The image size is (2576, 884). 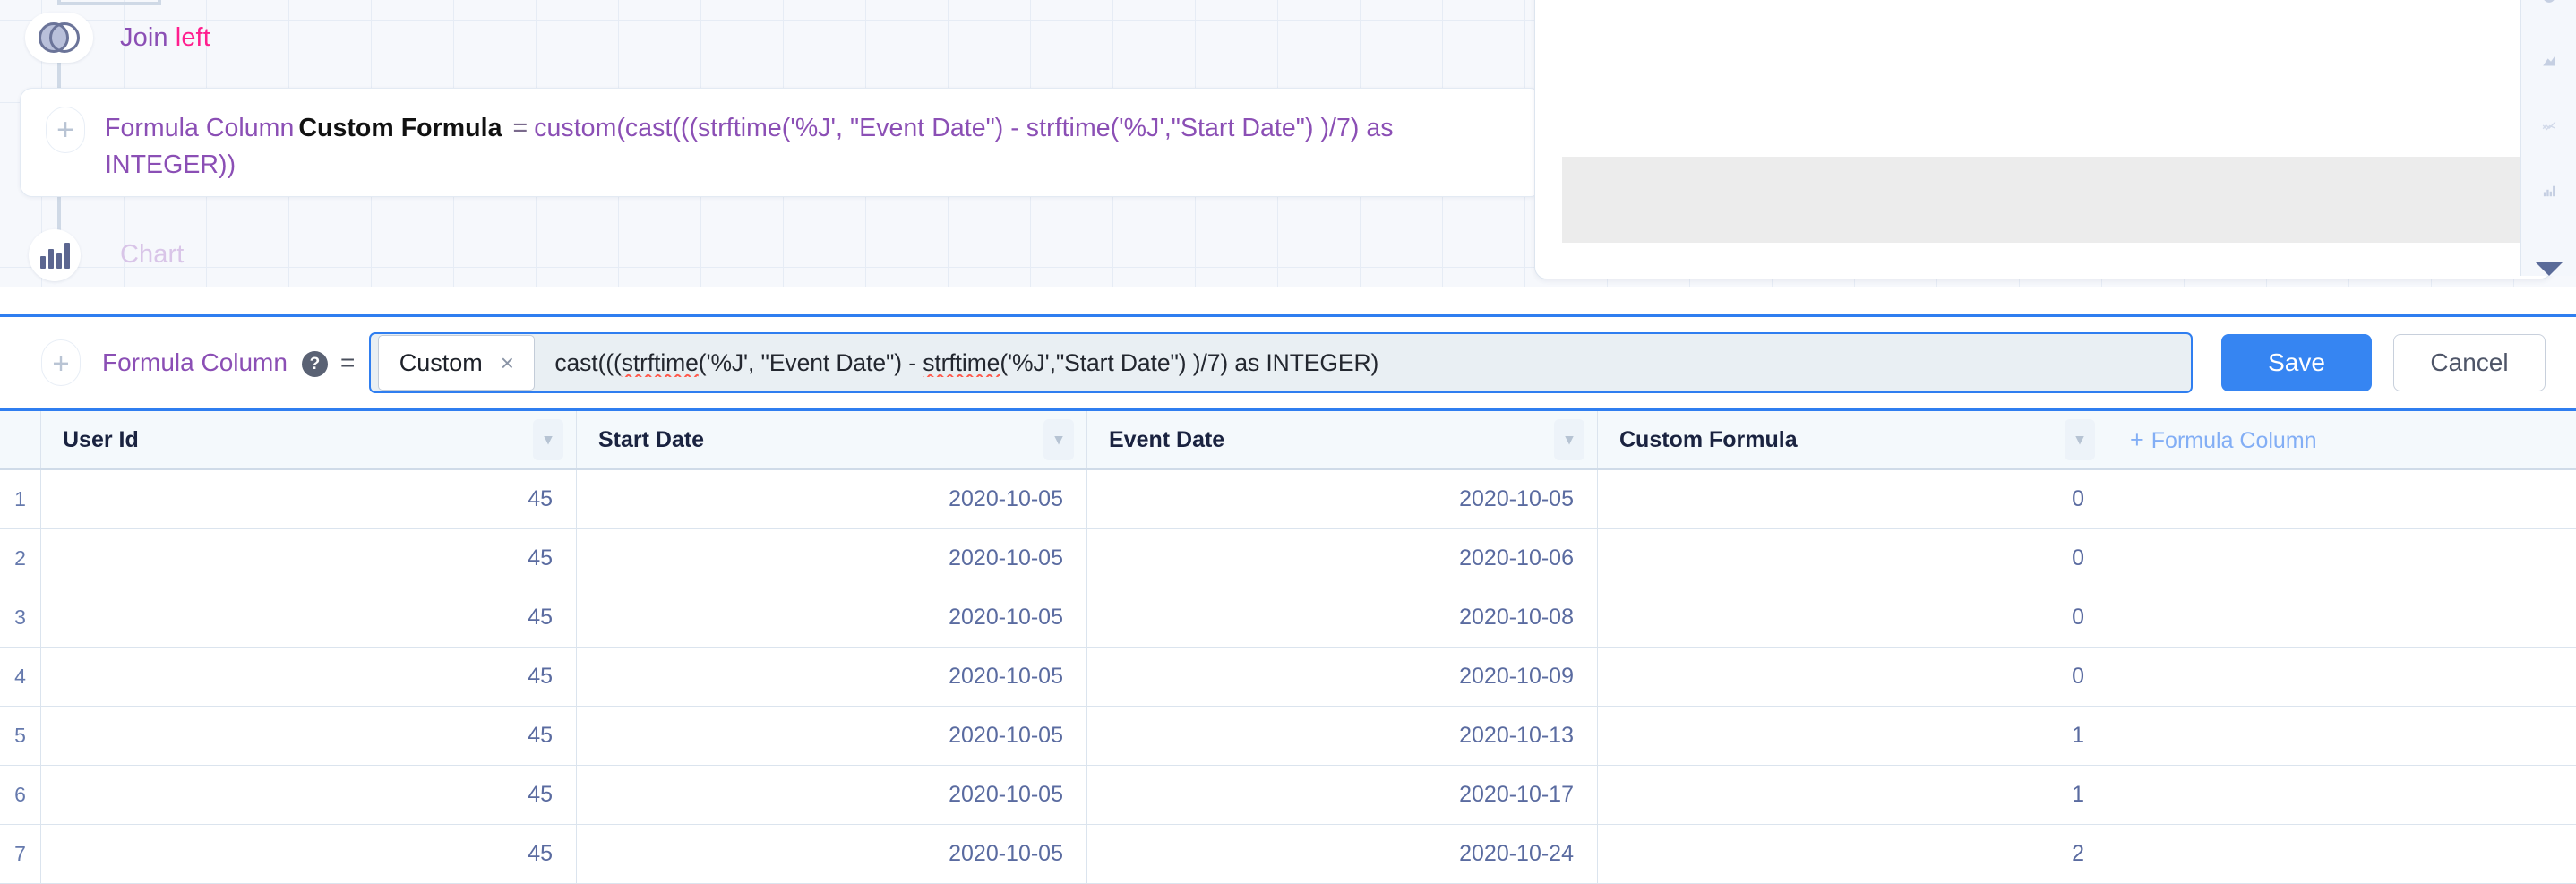 I want to click on add-formula-column-button: + Formula Column, so click(x=2342, y=439).